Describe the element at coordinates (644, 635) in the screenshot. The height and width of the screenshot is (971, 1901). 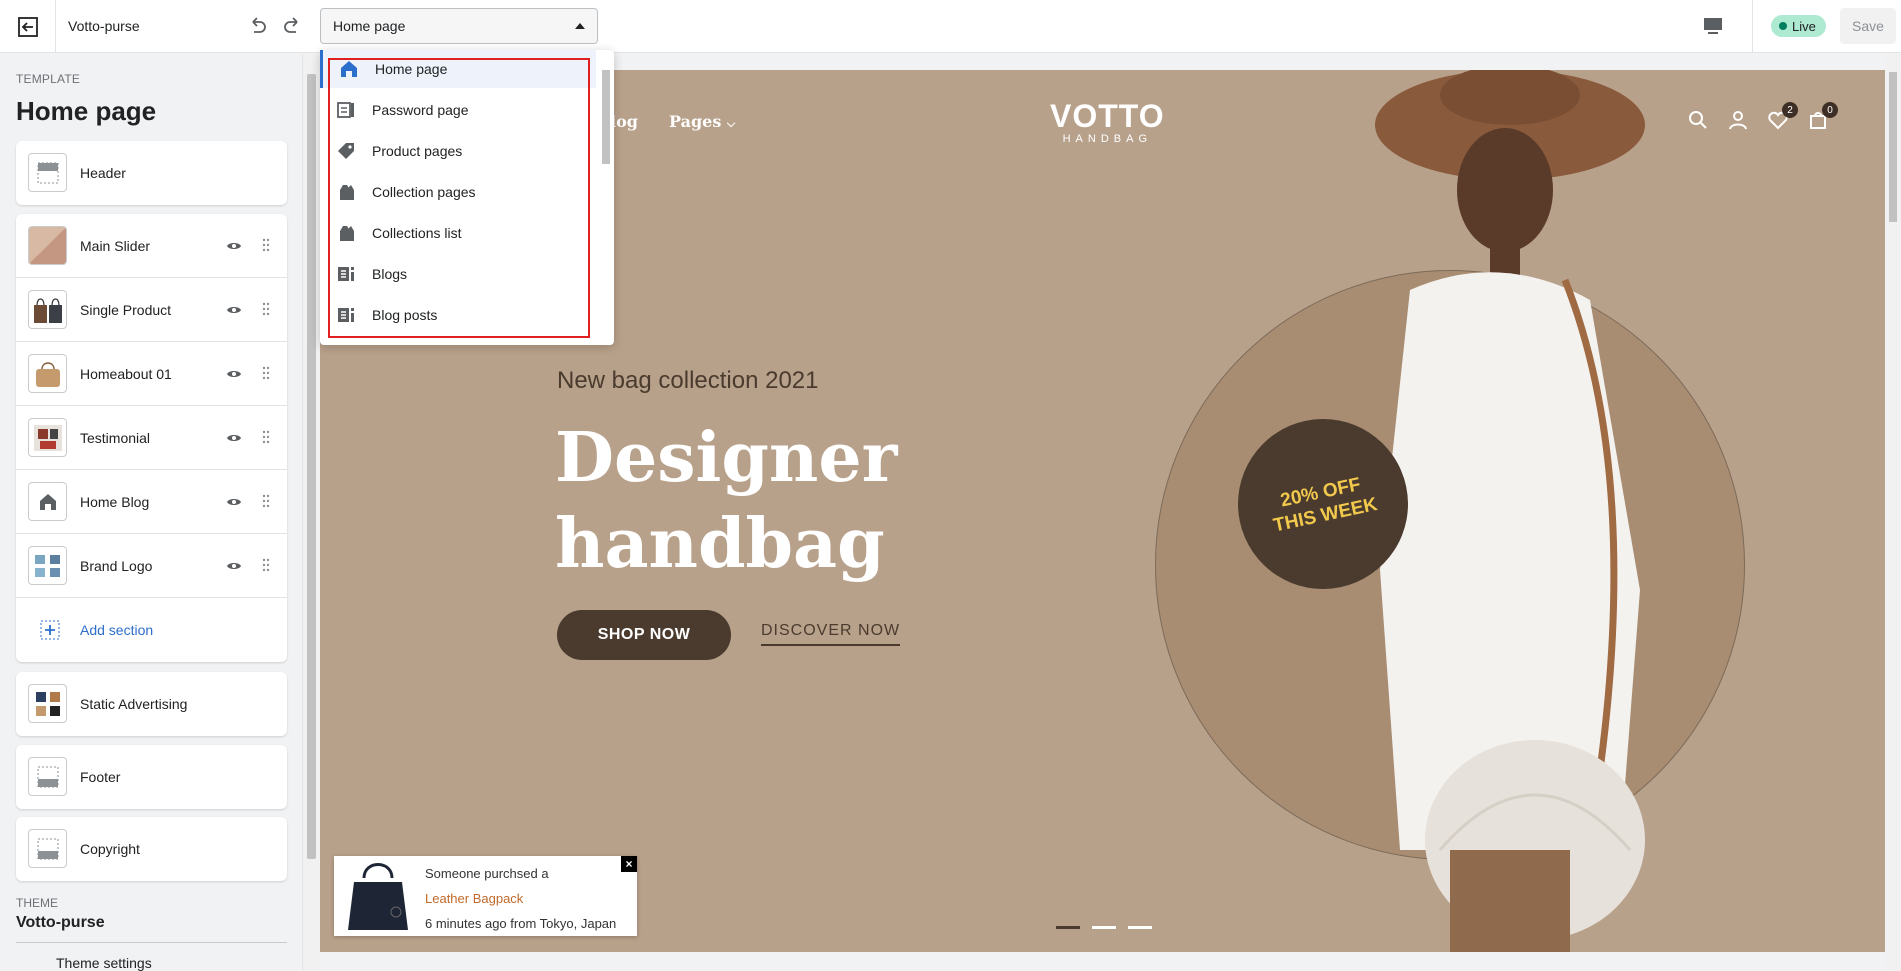
I see `shop-now-button: SHOP NOW` at that location.